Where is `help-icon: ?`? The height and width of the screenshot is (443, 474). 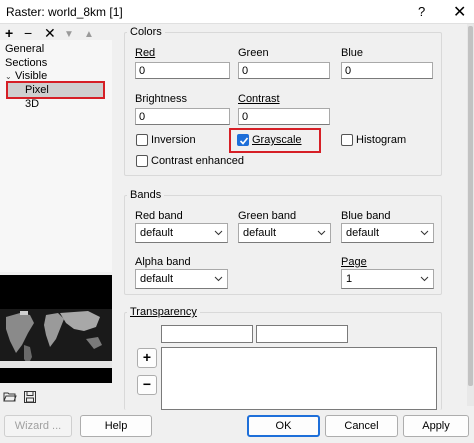 help-icon: ? is located at coordinates (421, 11).